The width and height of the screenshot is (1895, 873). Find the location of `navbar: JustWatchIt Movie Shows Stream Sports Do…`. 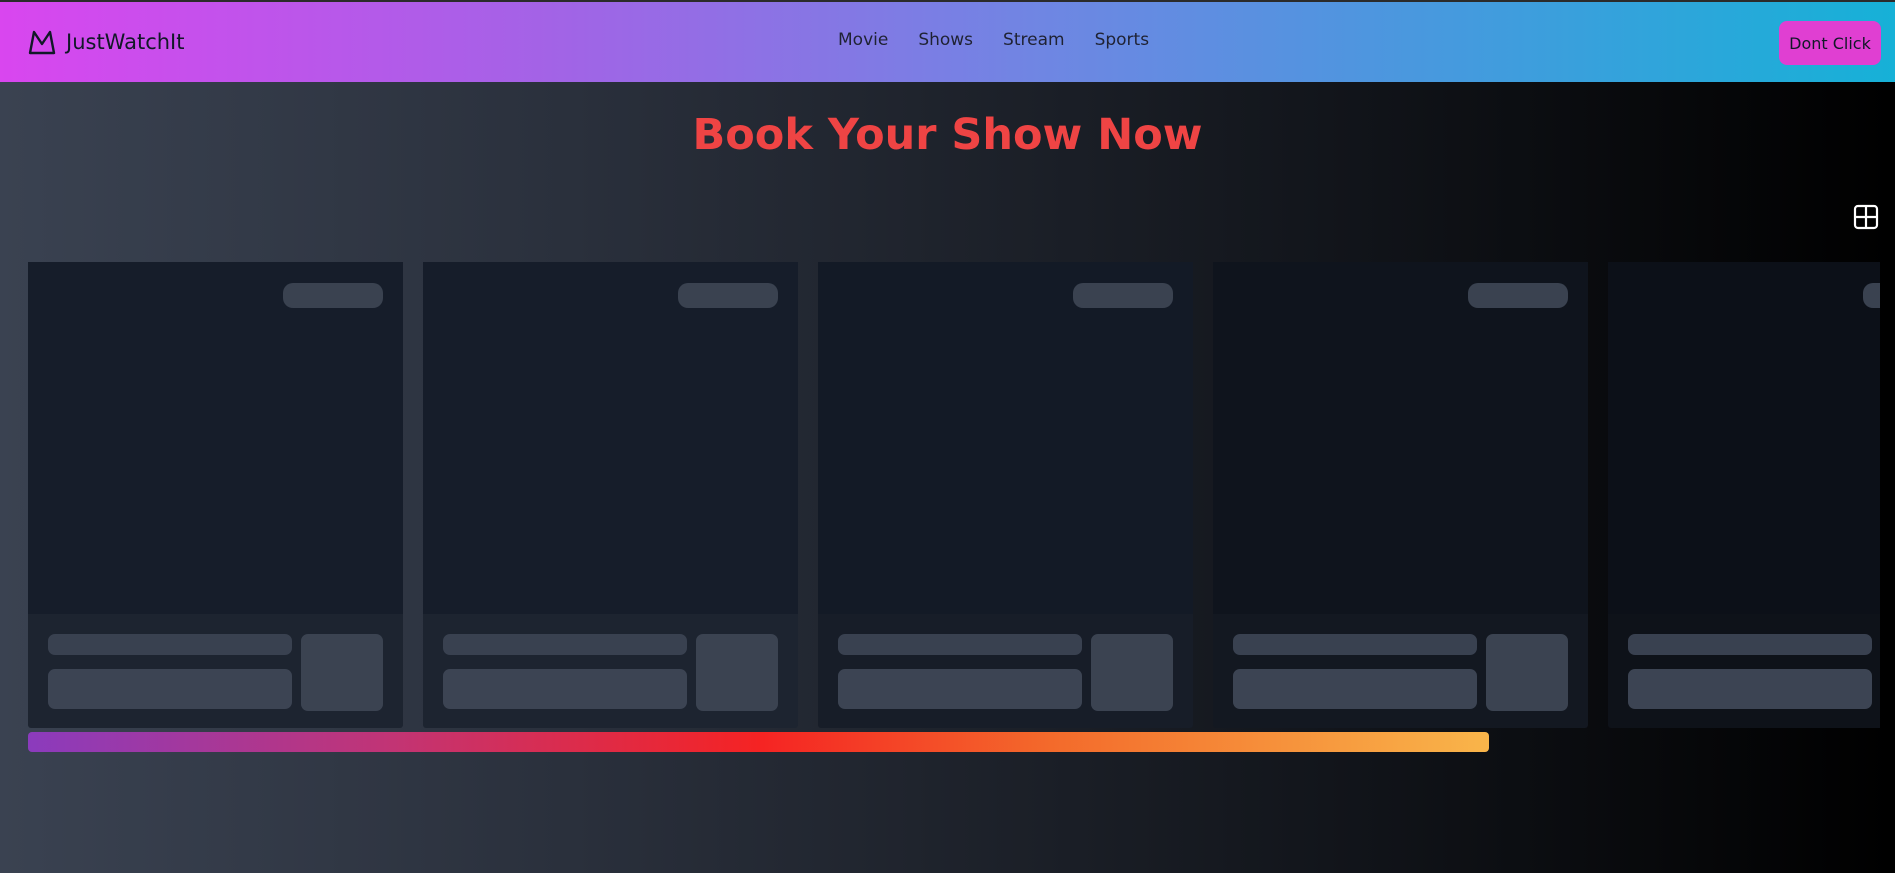

navbar: JustWatchIt Movie Shows Stream Sports Do… is located at coordinates (947, 42).